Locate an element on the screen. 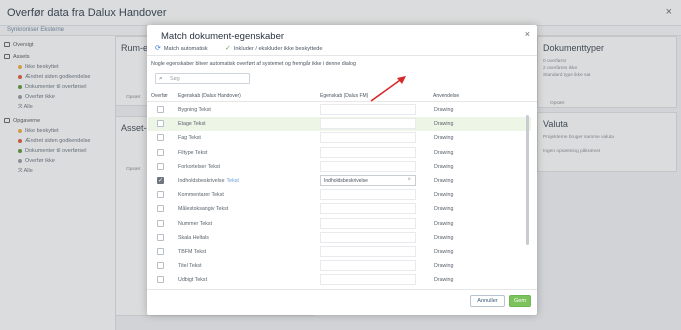  property-row: Kommentarer Tekst Drawing is located at coordinates (339, 195).